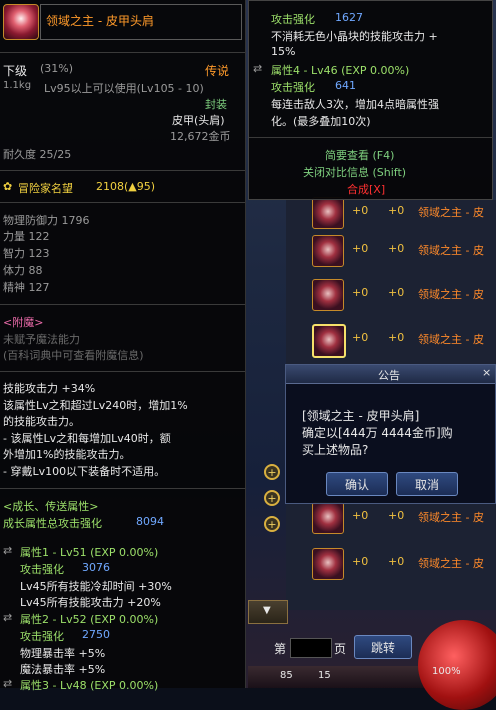 The width and height of the screenshot is (496, 710). Describe the element at coordinates (37, 154) in the screenshot. I see `durability: 耐久度 25/25` at that location.